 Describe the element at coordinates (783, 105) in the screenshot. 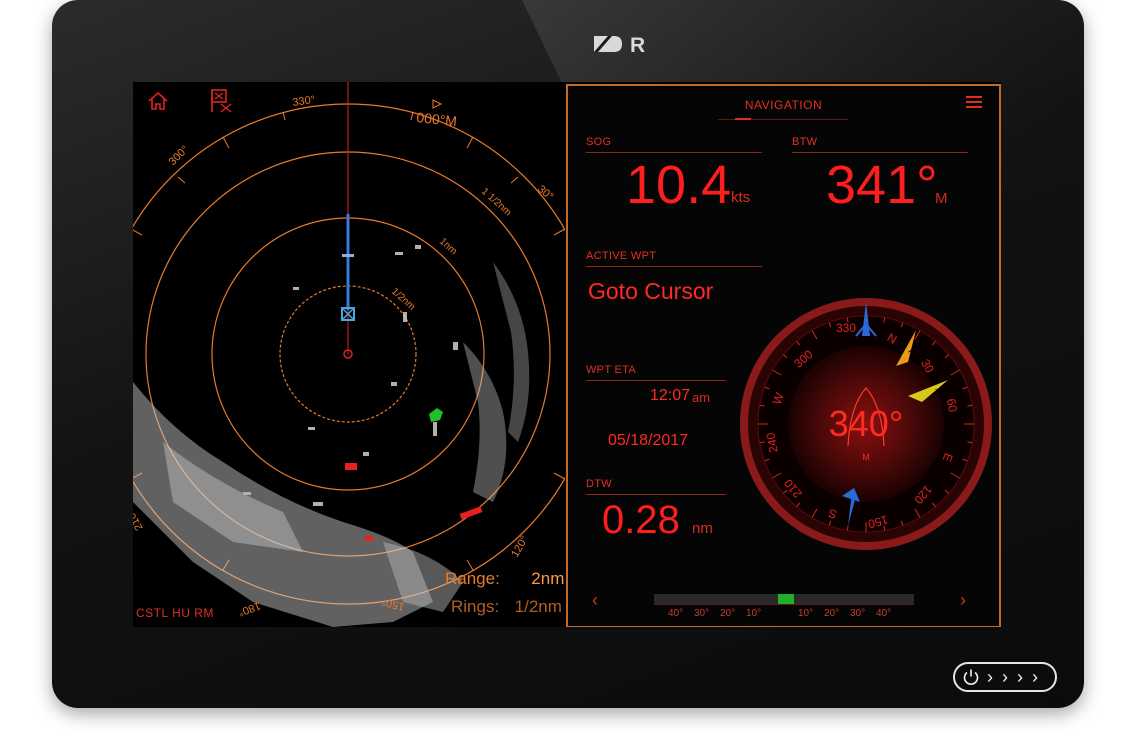

I see `nav-title: NAVIGATION` at that location.